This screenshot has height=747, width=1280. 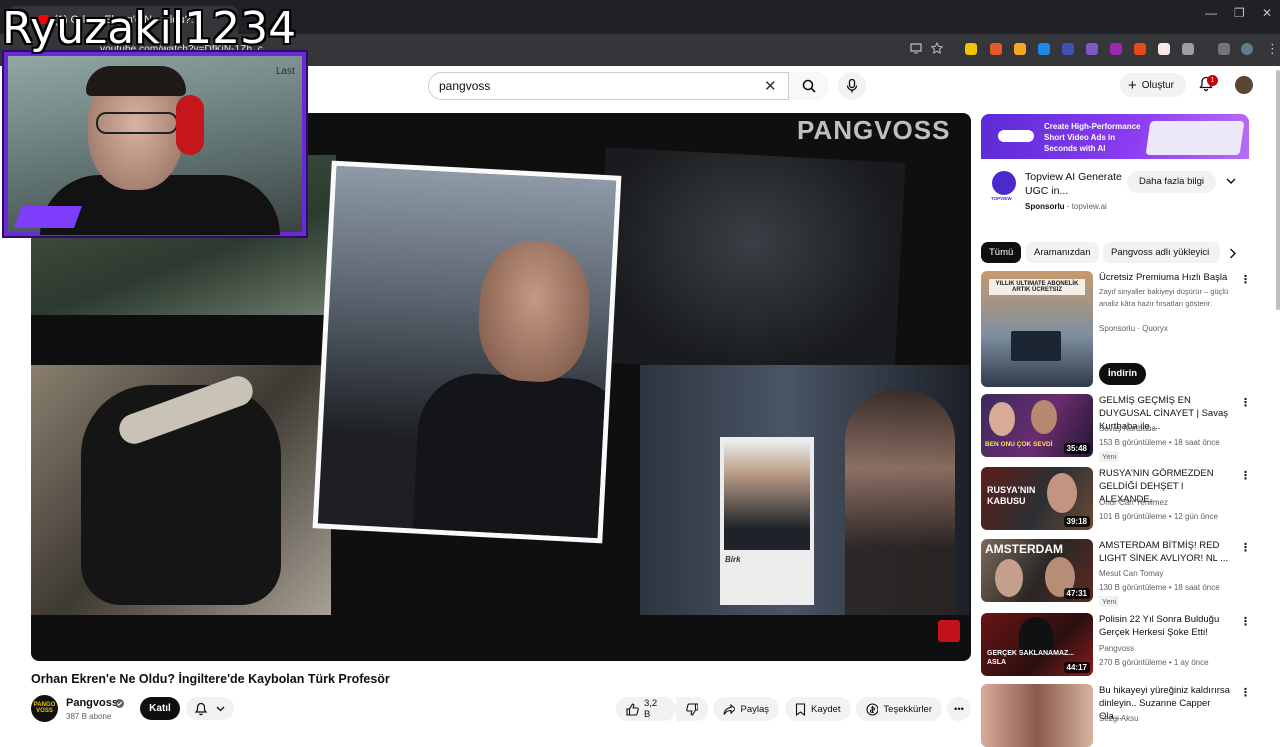 What do you see at coordinates (1004, 183) in the screenshot?
I see `topview-logo-icon` at bounding box center [1004, 183].